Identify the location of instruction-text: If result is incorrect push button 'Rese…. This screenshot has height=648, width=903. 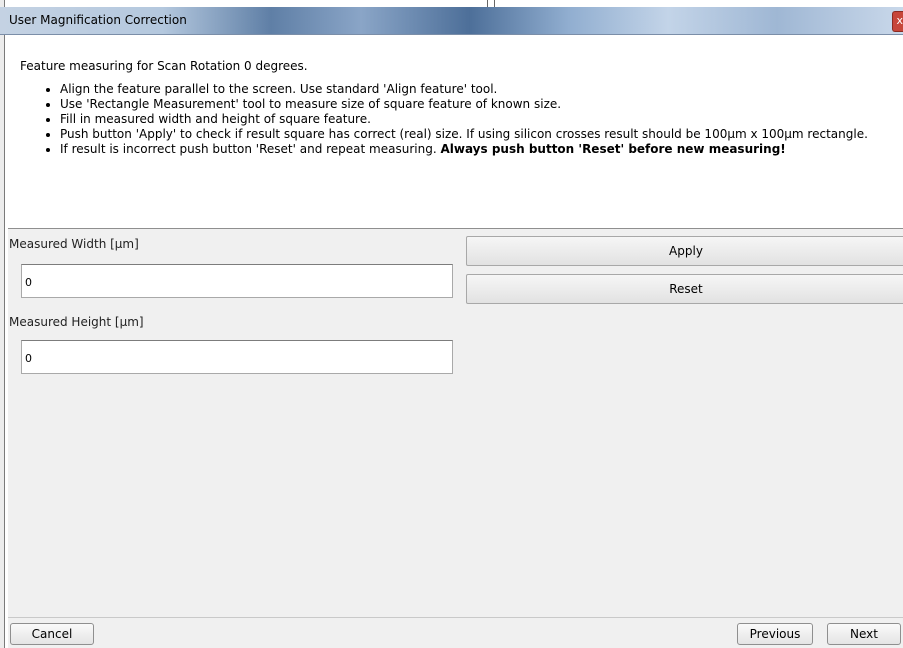
(250, 149).